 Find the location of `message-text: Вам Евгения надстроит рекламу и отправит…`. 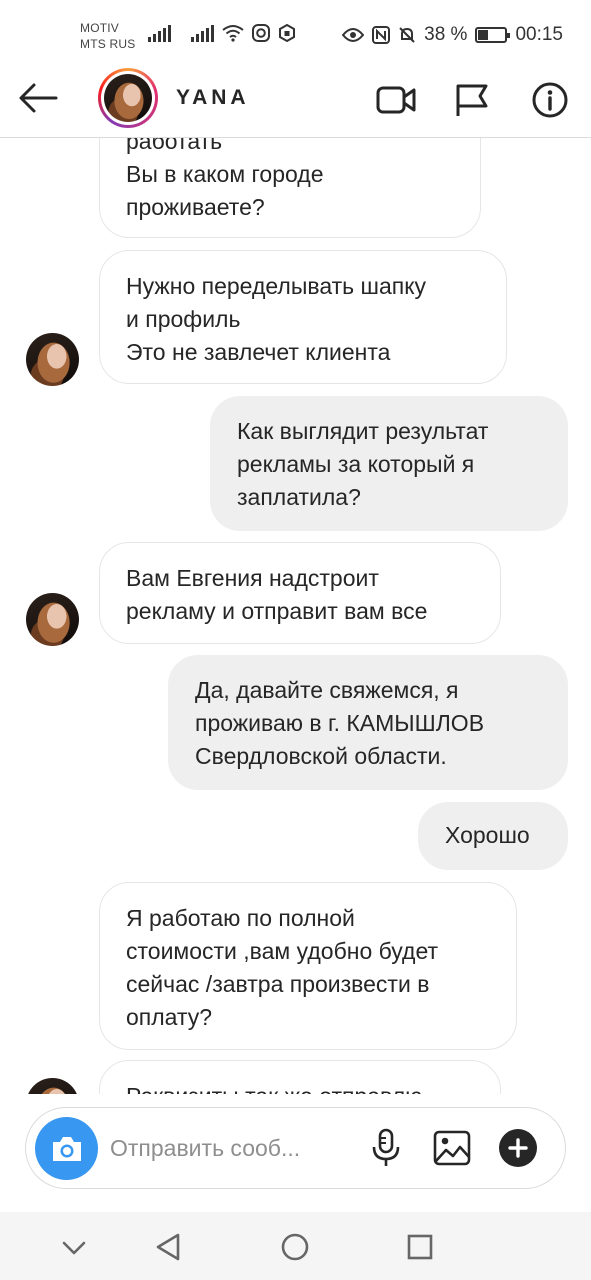

message-text: Вам Евгения надстроит рекламу и отправит… is located at coordinates (277, 594).